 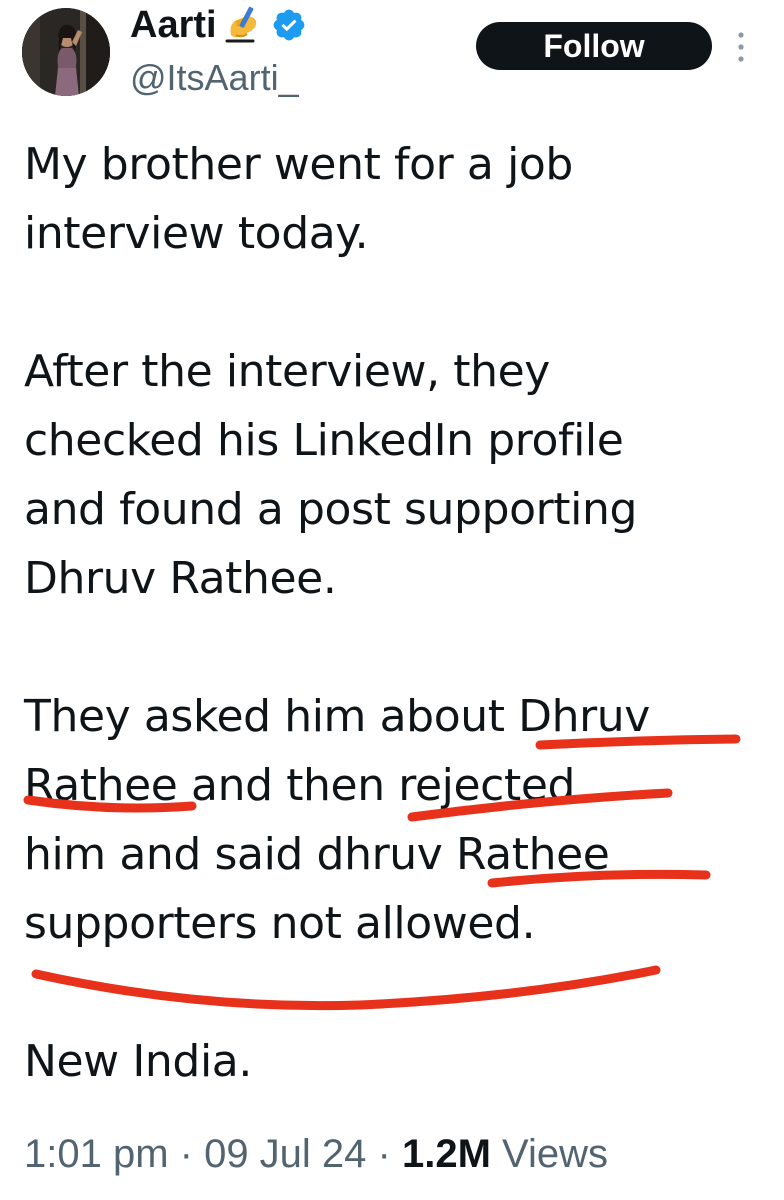 I want to click on tweet-line: After the interview, they, so click(x=287, y=371).